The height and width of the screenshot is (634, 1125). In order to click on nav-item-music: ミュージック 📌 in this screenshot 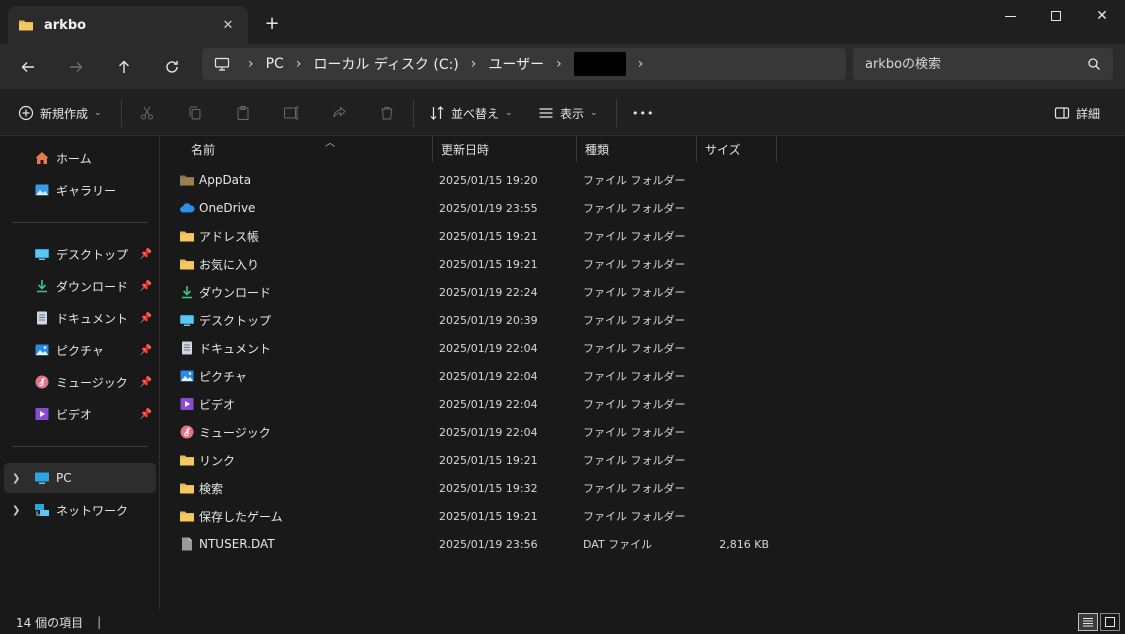, I will do `click(80, 382)`.